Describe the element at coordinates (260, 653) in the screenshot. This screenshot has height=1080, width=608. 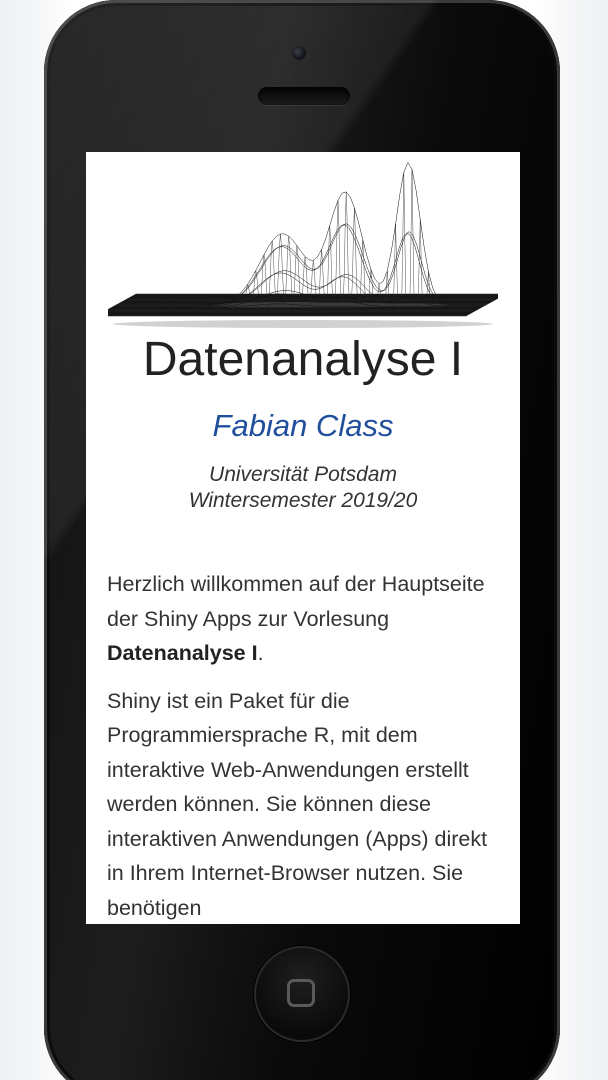
I see `intro-p1-end: .` at that location.